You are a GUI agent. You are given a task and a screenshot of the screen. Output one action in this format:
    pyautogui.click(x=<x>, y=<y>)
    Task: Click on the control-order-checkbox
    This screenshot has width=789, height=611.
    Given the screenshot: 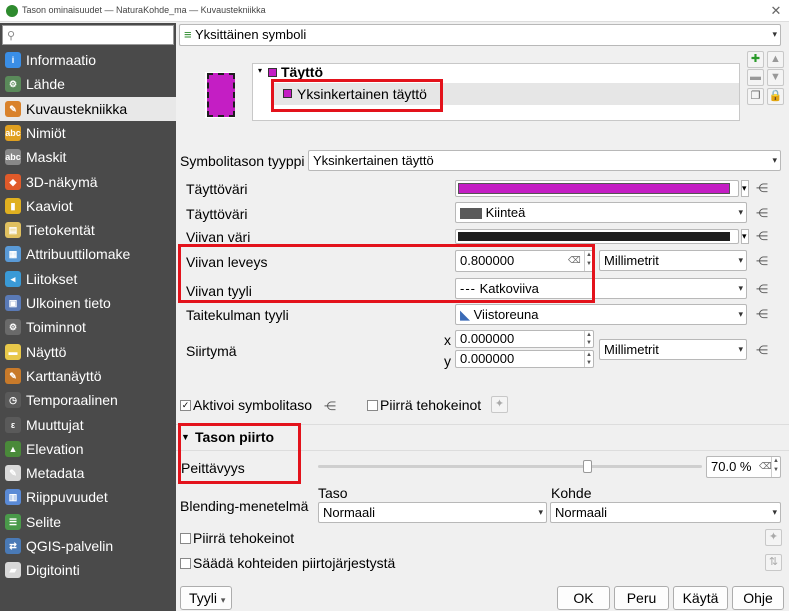 What is the action you would take?
    pyautogui.click(x=185, y=563)
    